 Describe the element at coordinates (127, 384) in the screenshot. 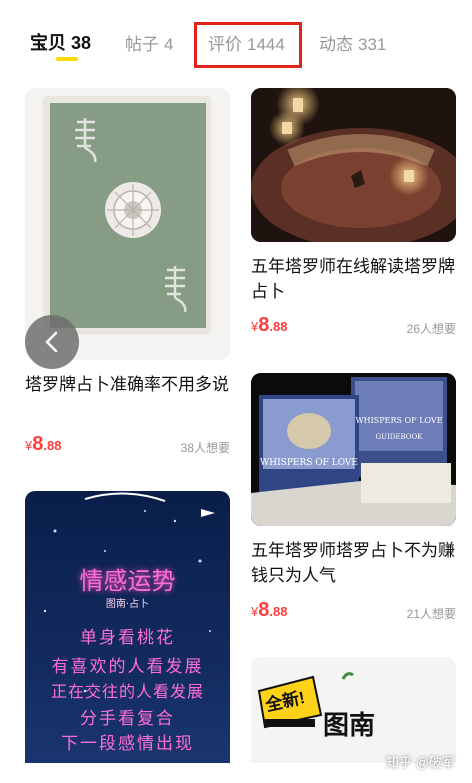

I see `item-1-title: 塔罗牌占卜准确率不用多说` at that location.